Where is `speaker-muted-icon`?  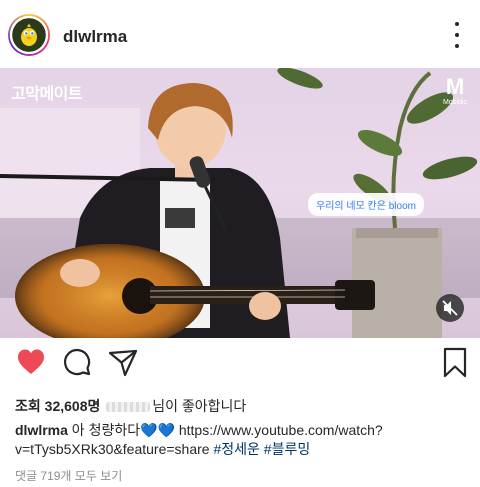 speaker-muted-icon is located at coordinates (450, 308).